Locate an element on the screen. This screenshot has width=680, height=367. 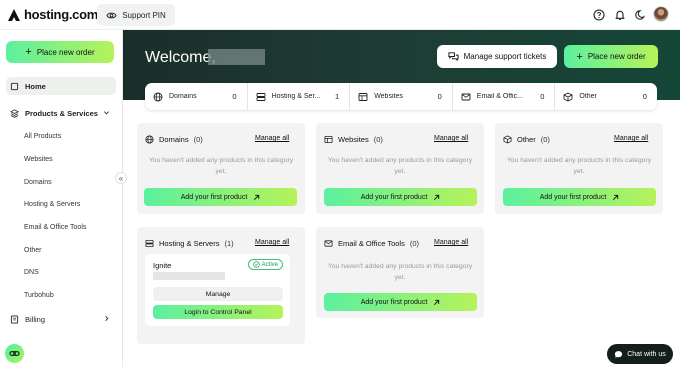
stat-label: Websites is located at coordinates (388, 96).